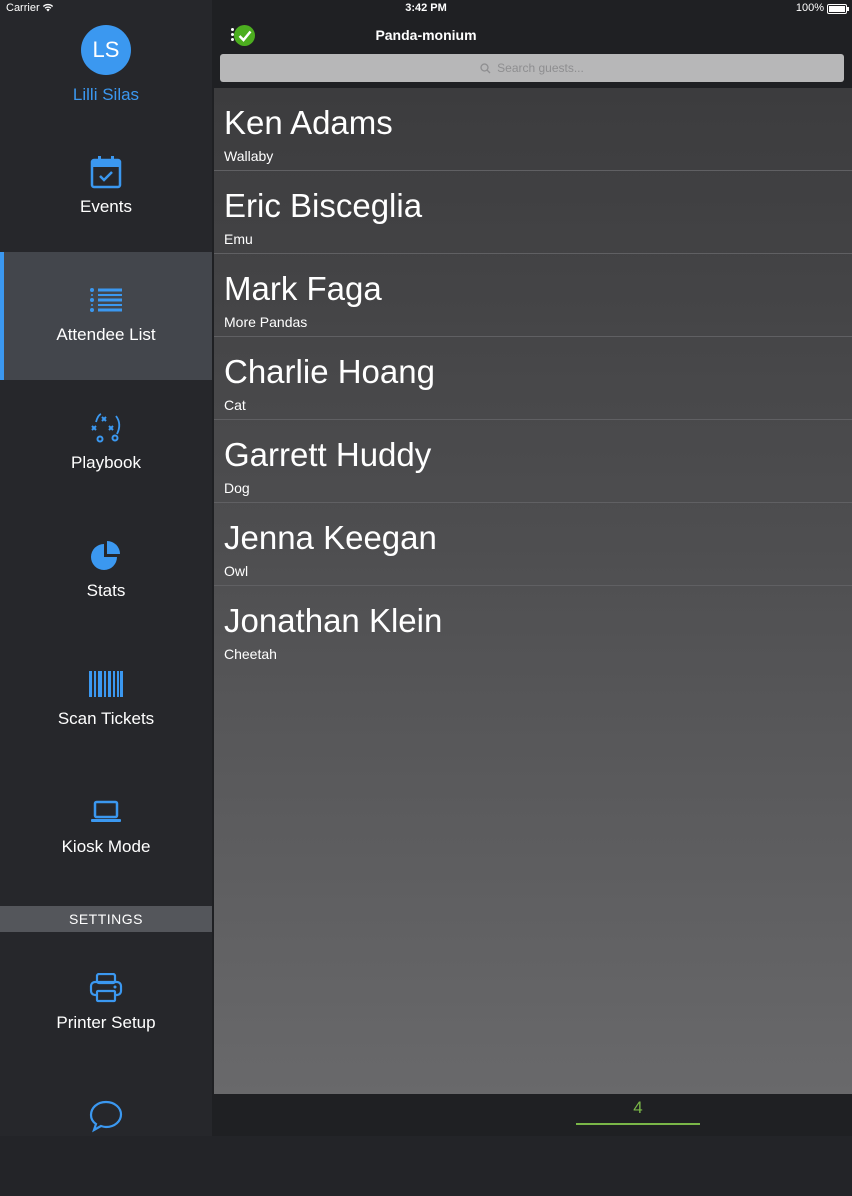  Describe the element at coordinates (236, 571) in the screenshot. I see `attendee-group: Owl` at that location.